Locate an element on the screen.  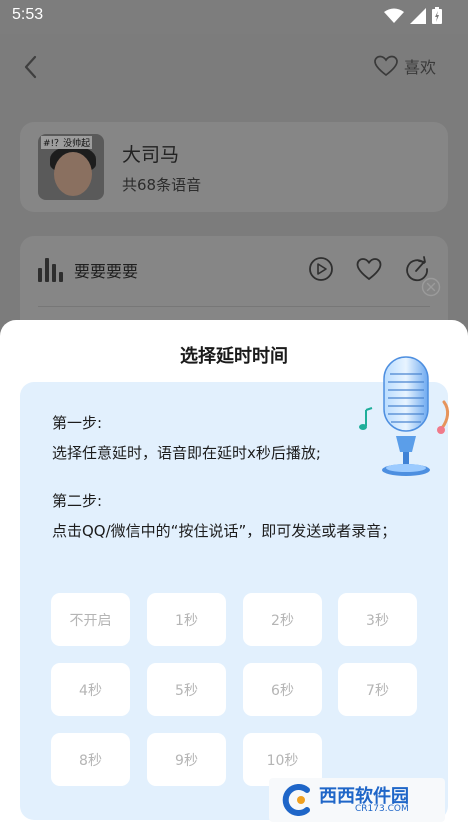
watermark-site: CR173.COM is located at coordinates (382, 809).